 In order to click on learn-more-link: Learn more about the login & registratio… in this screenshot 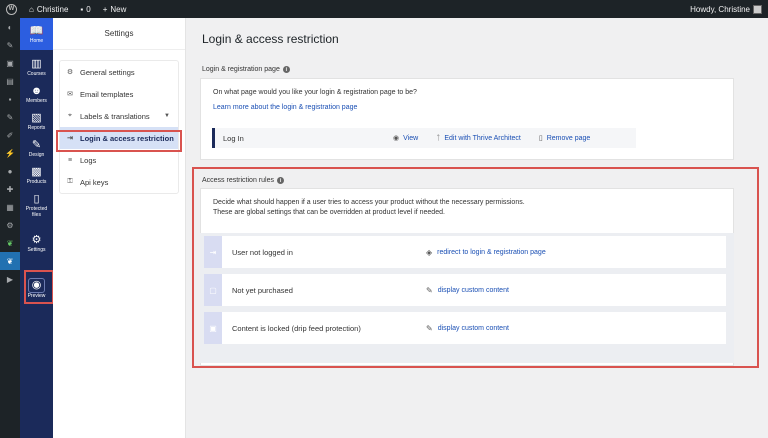, I will do `click(285, 107)`.